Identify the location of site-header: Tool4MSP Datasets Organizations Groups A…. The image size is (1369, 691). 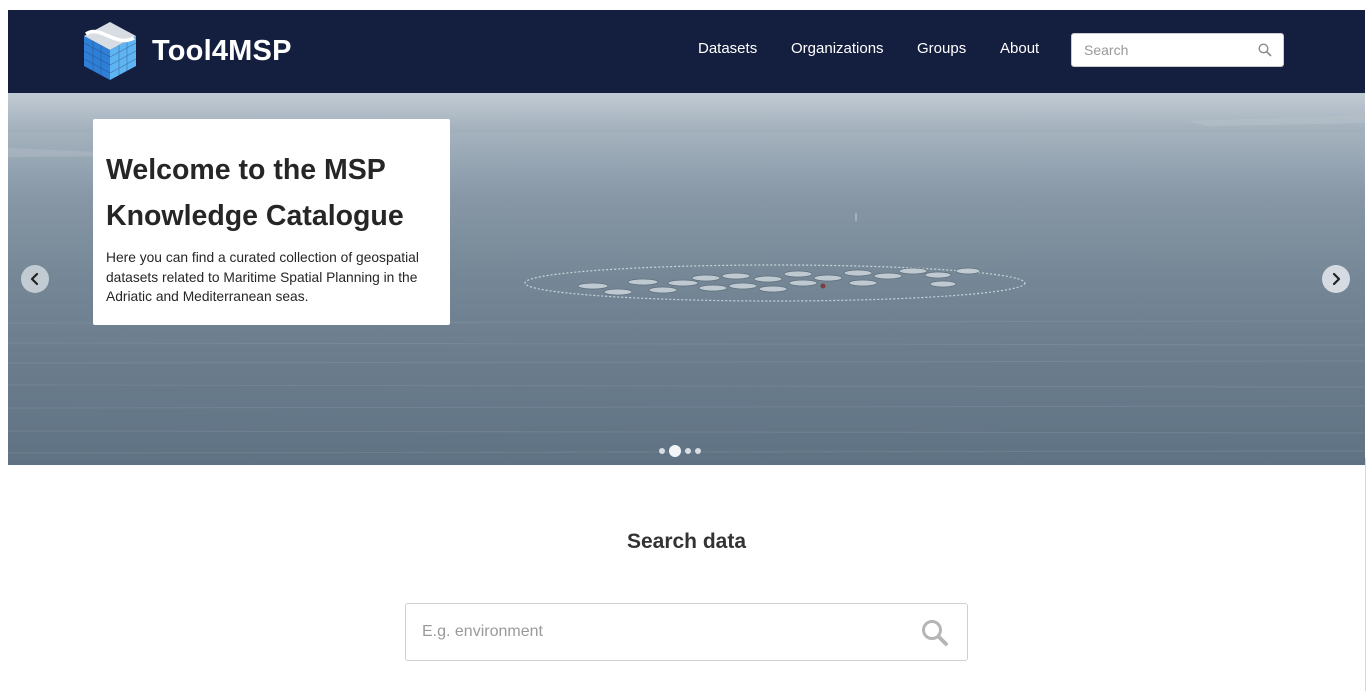
(686, 51).